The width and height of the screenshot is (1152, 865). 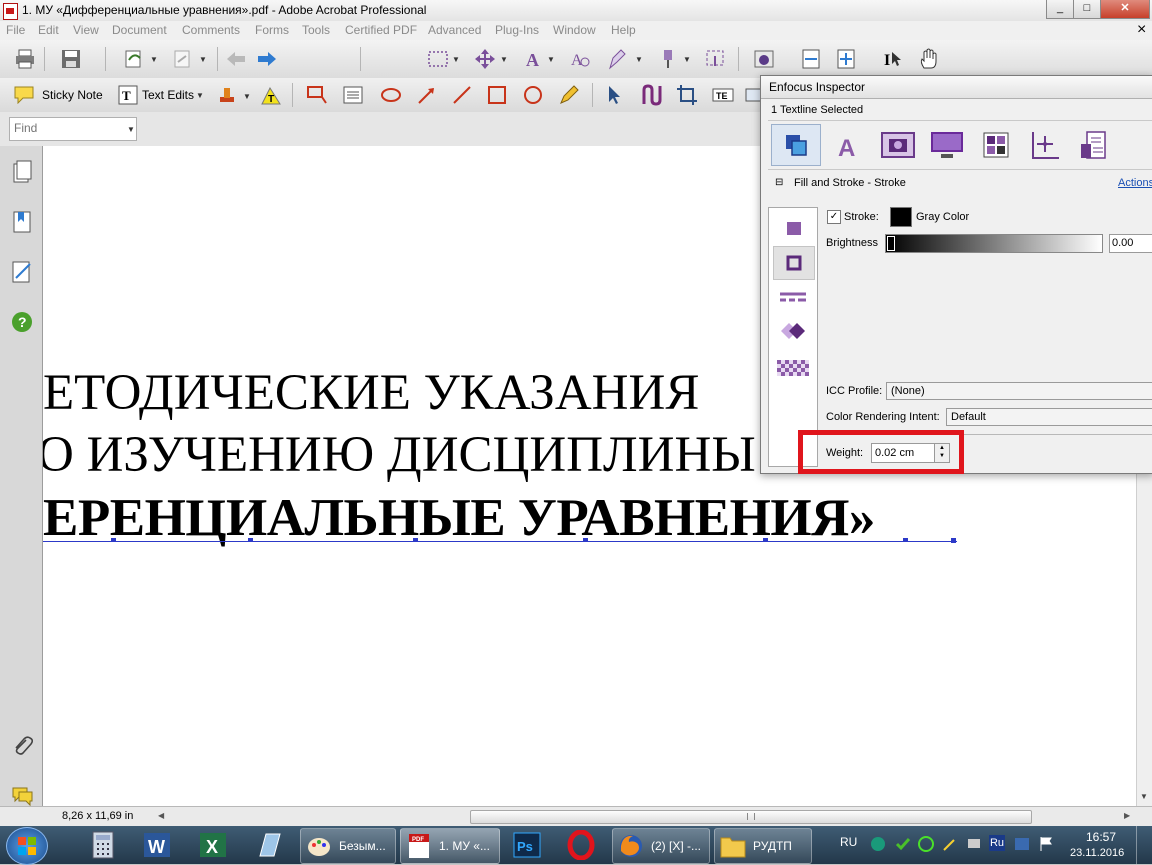 What do you see at coordinates (715, 59) in the screenshot?
I see `crop-tool-icon` at bounding box center [715, 59].